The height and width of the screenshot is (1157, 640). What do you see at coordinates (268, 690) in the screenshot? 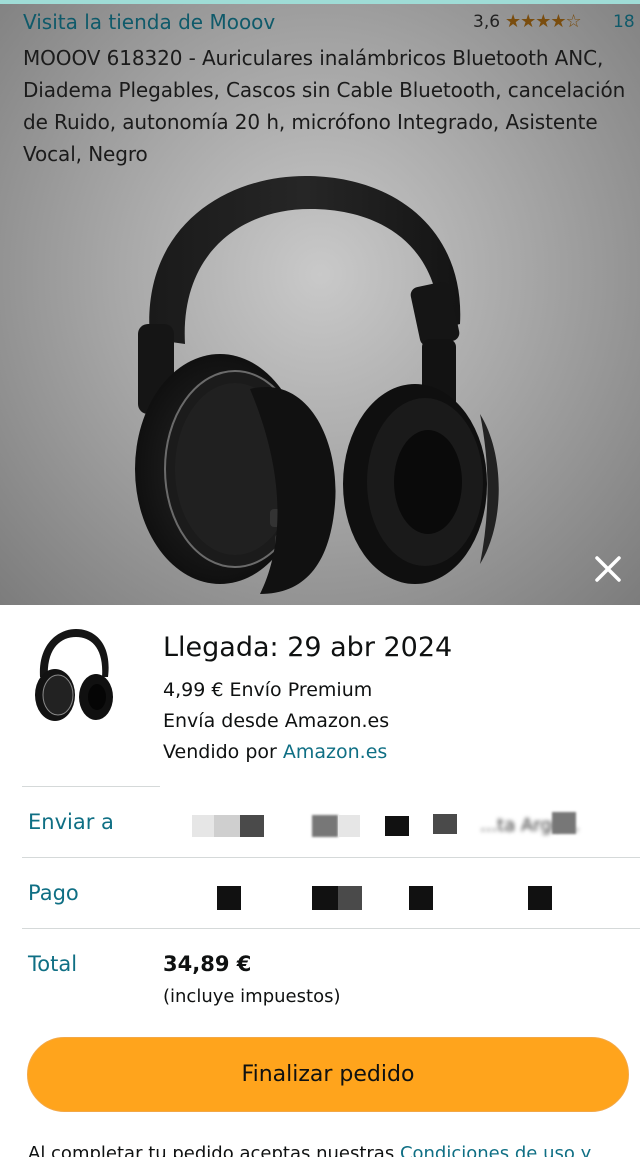
I see `shipping-cost: 4,99 € Envío Premium` at bounding box center [268, 690].